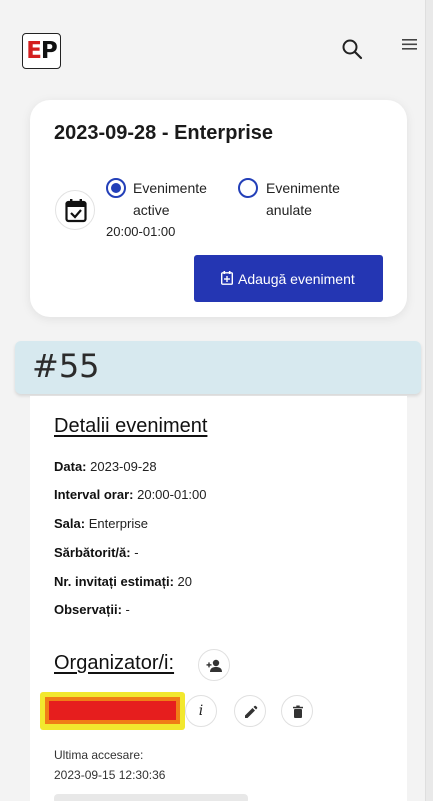 This screenshot has height=801, width=433. I want to click on reservation-number-banner: #55, so click(218, 367).